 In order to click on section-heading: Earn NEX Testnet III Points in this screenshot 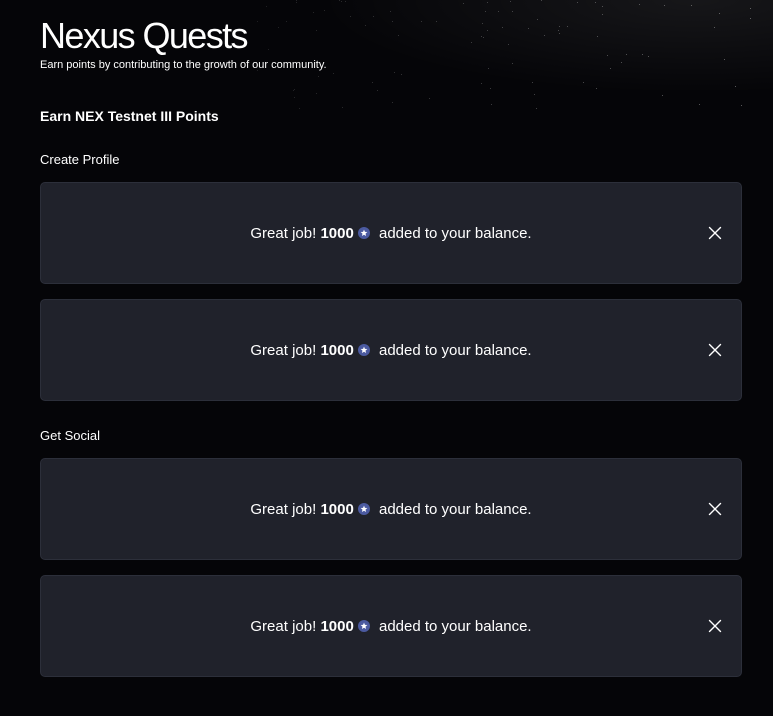, I will do `click(129, 116)`.